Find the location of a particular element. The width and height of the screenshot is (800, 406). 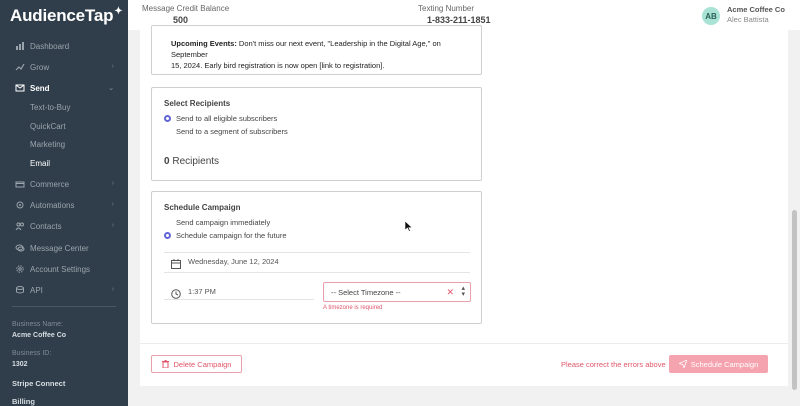

sidebar-divider is located at coordinates (64, 306).